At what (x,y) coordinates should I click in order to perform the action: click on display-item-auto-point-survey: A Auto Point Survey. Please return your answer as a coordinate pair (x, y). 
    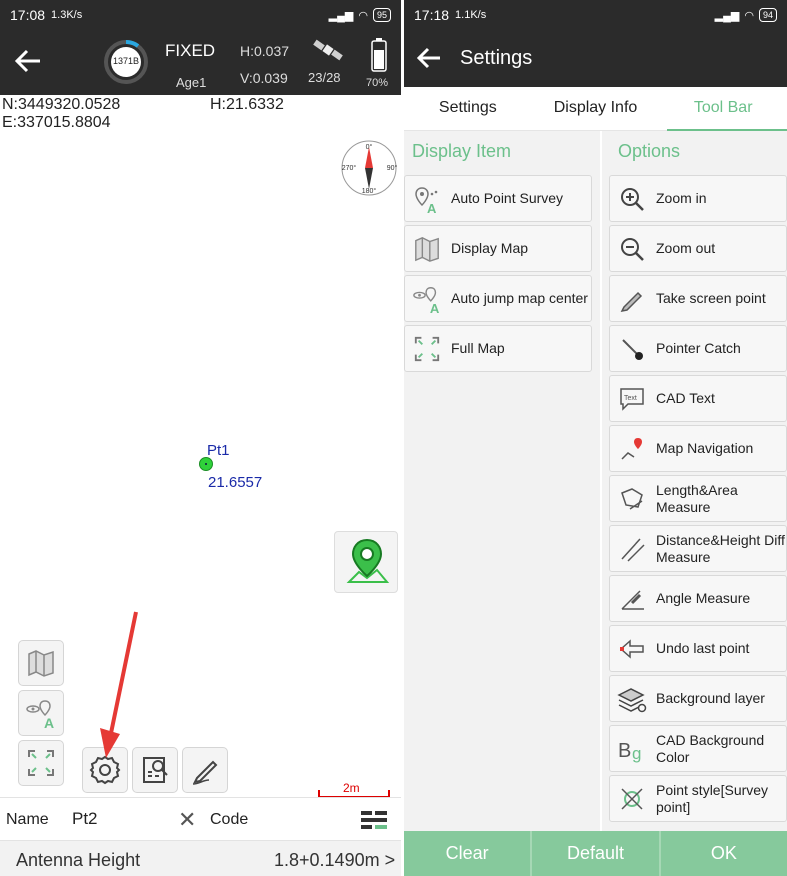
    Looking at the image, I should click on (498, 198).